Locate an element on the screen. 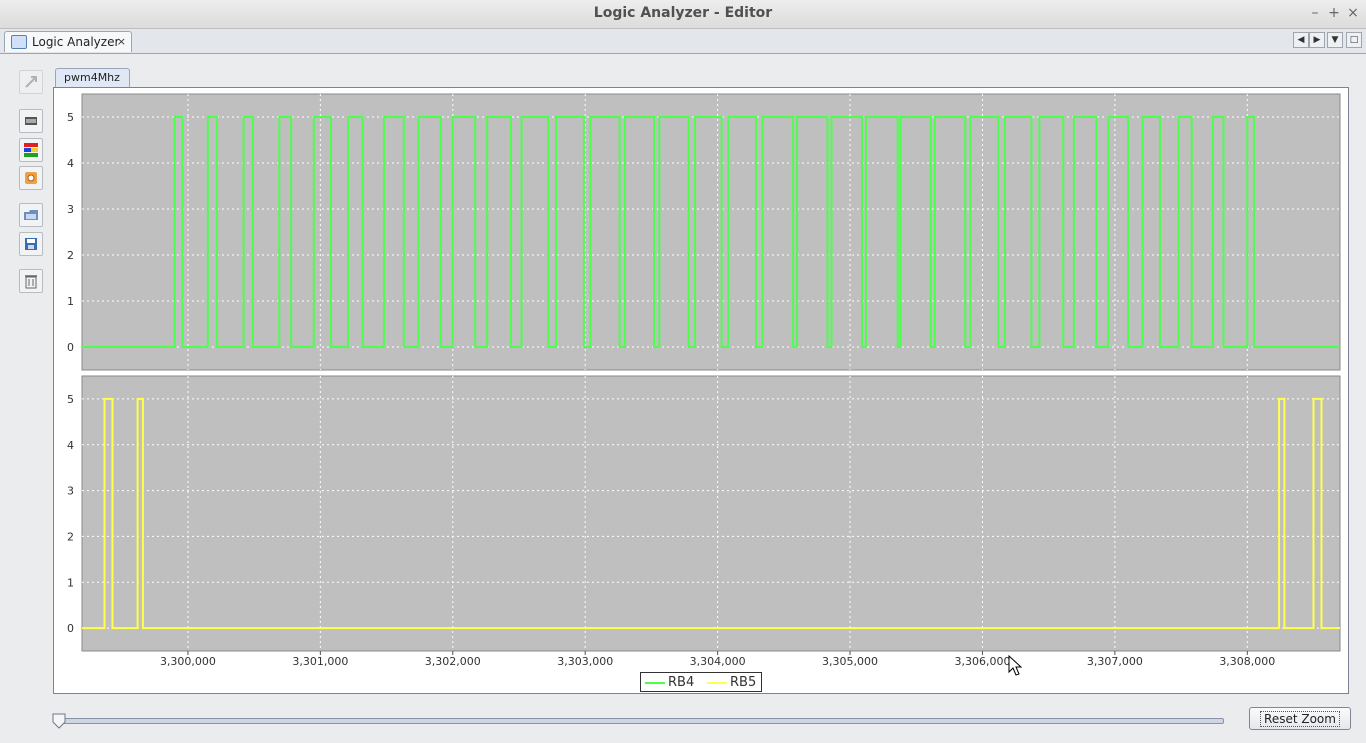 Image resolution: width=1366 pixels, height=743 pixels. legend-swatch-rb5 is located at coordinates (717, 682).